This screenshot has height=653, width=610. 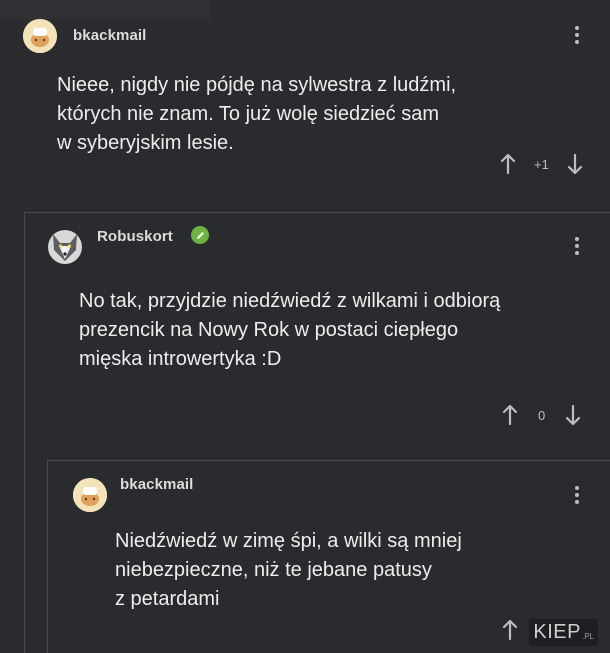 I want to click on site-watermark: KIEP .PL, so click(x=563, y=632).